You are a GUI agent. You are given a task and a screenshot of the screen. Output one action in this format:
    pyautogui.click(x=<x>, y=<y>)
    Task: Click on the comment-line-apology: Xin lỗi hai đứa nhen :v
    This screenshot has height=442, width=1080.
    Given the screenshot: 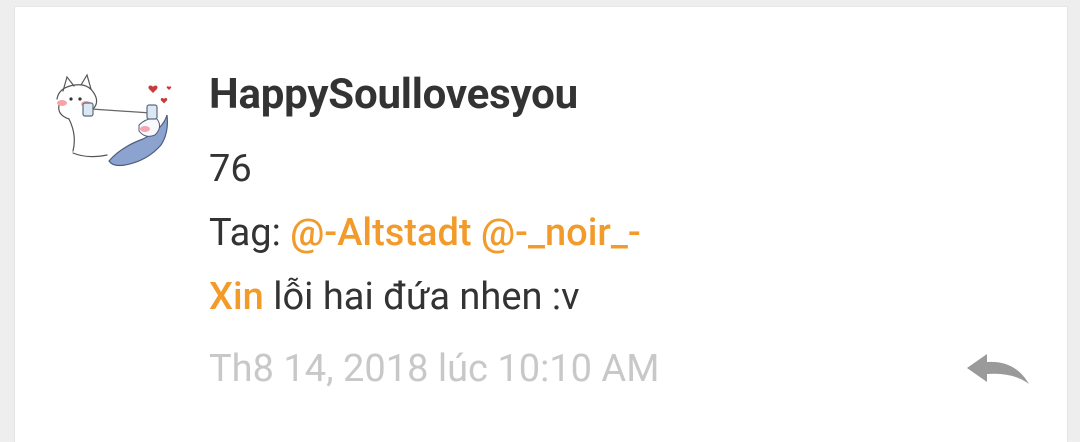 What is the action you would take?
    pyautogui.click(x=394, y=297)
    